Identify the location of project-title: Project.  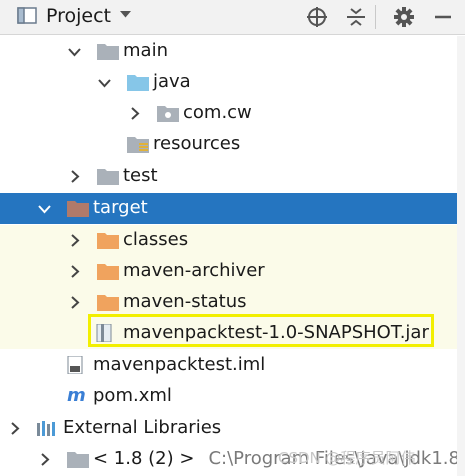
(78, 16).